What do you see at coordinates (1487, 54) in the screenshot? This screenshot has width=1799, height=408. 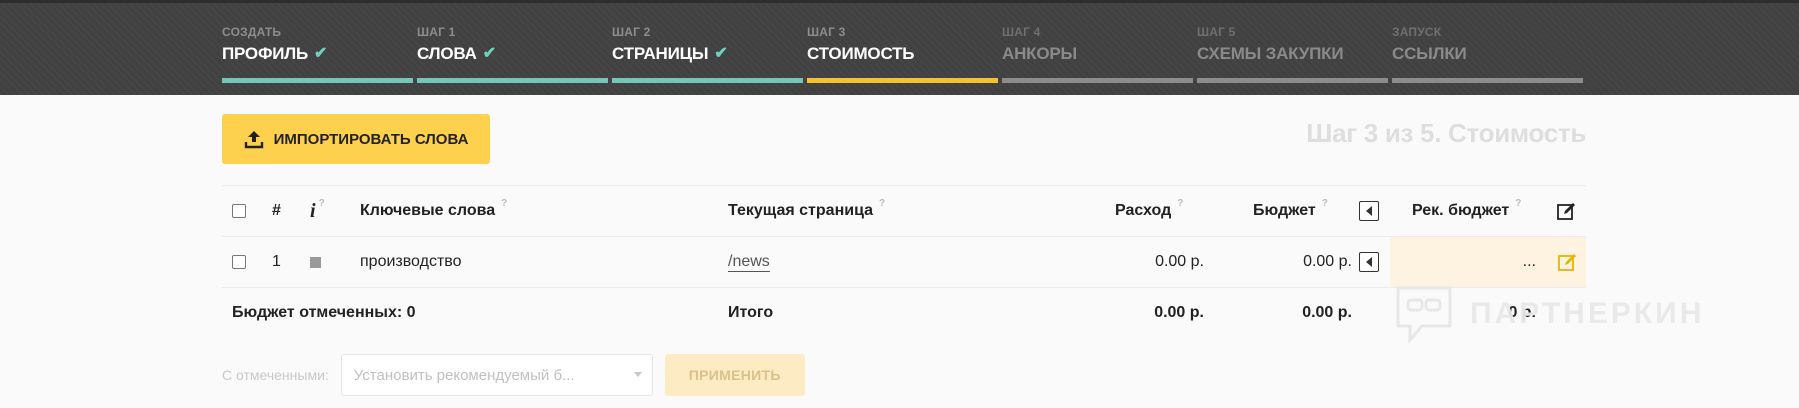 I see `step-links: ЗАПУСК ССЫЛКИ` at bounding box center [1487, 54].